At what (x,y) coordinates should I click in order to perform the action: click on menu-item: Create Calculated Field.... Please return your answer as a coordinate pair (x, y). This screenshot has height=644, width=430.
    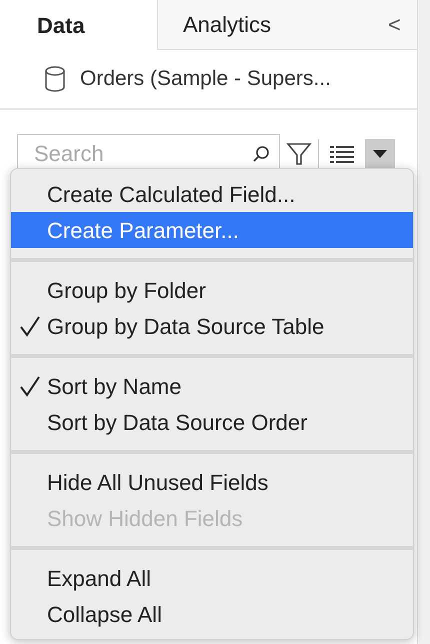
    Looking at the image, I should click on (212, 194).